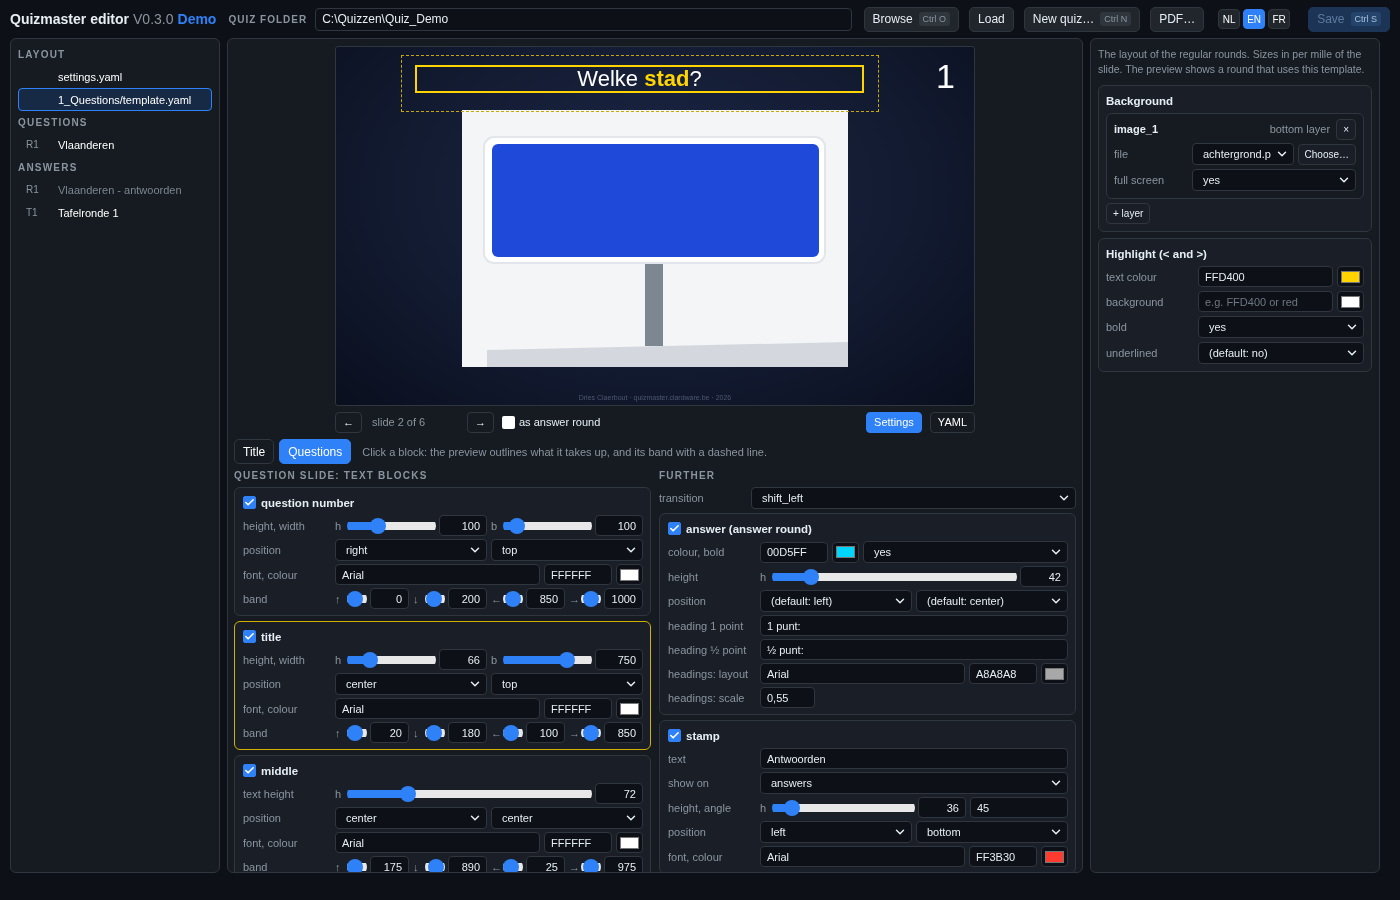  What do you see at coordinates (623, 598) in the screenshot?
I see `number-field: 1000` at bounding box center [623, 598].